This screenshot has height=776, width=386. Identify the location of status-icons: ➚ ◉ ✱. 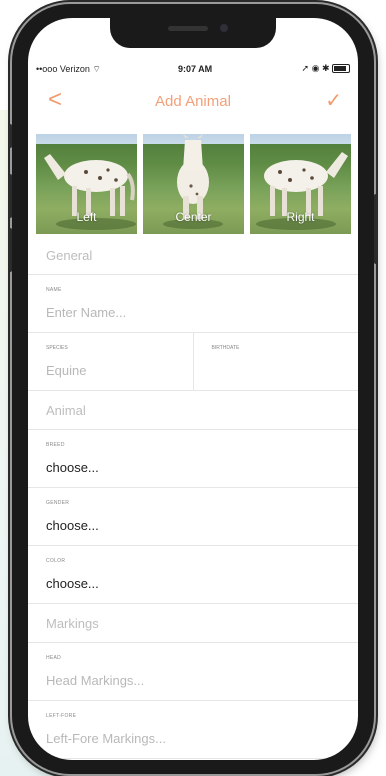
(315, 68).